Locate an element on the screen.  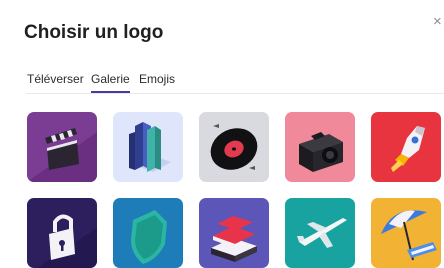
tab-divider is located at coordinates (235, 93).